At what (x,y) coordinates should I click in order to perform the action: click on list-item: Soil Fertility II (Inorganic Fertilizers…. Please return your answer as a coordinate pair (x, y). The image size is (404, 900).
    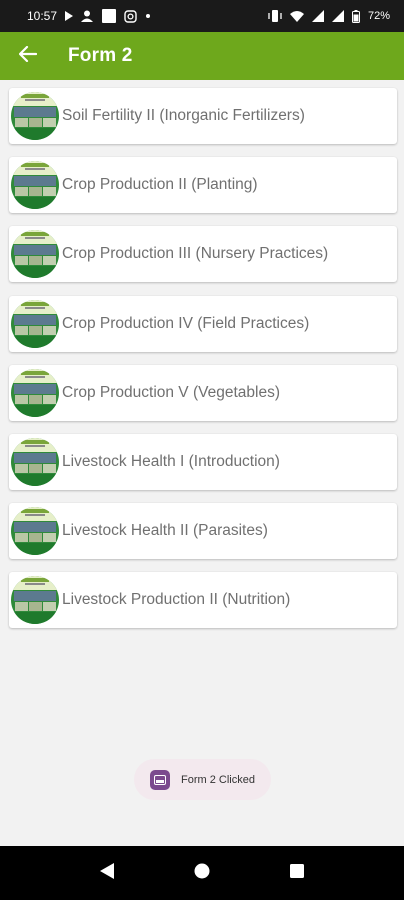
    Looking at the image, I should click on (203, 116).